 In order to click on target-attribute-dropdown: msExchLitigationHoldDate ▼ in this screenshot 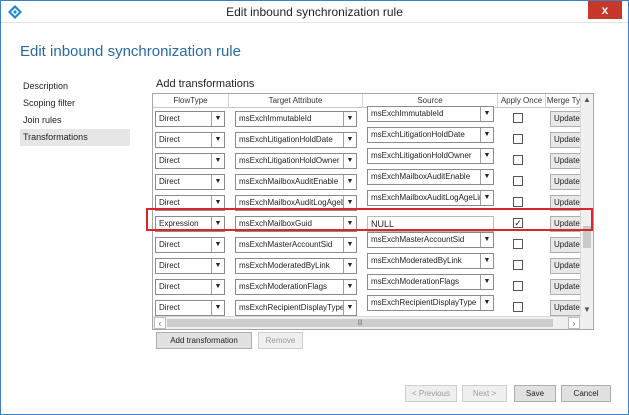, I will do `click(296, 140)`.